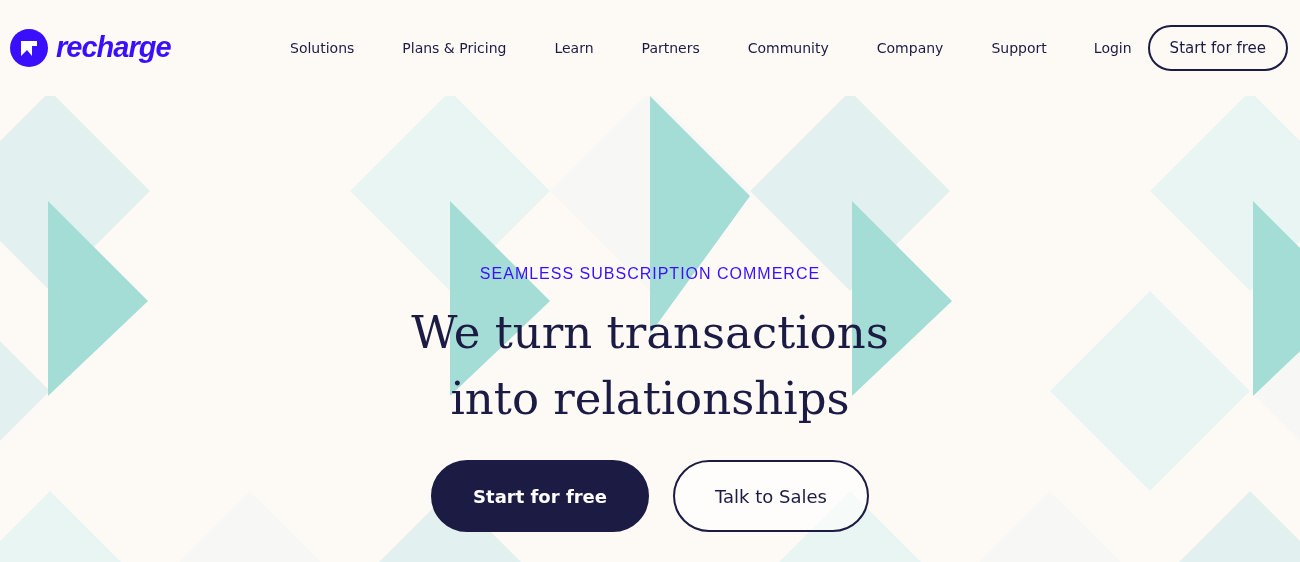 Image resolution: width=1300 pixels, height=562 pixels. What do you see at coordinates (29, 48) in the screenshot?
I see `logo-icon` at bounding box center [29, 48].